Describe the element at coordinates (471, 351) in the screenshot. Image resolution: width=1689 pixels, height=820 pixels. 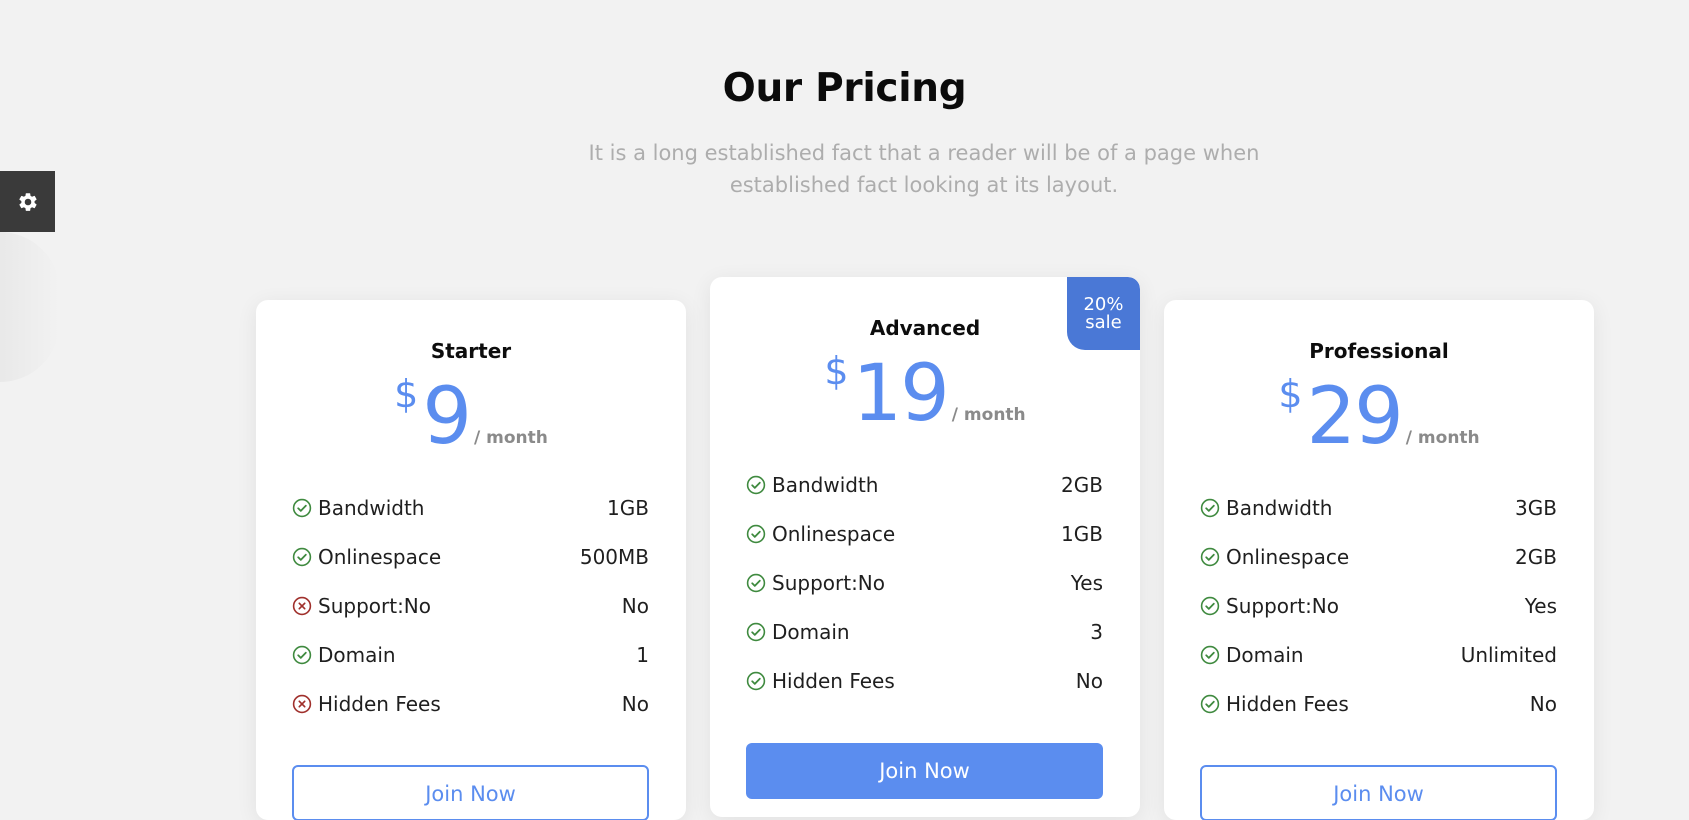
I see `plan-name: Starter` at that location.